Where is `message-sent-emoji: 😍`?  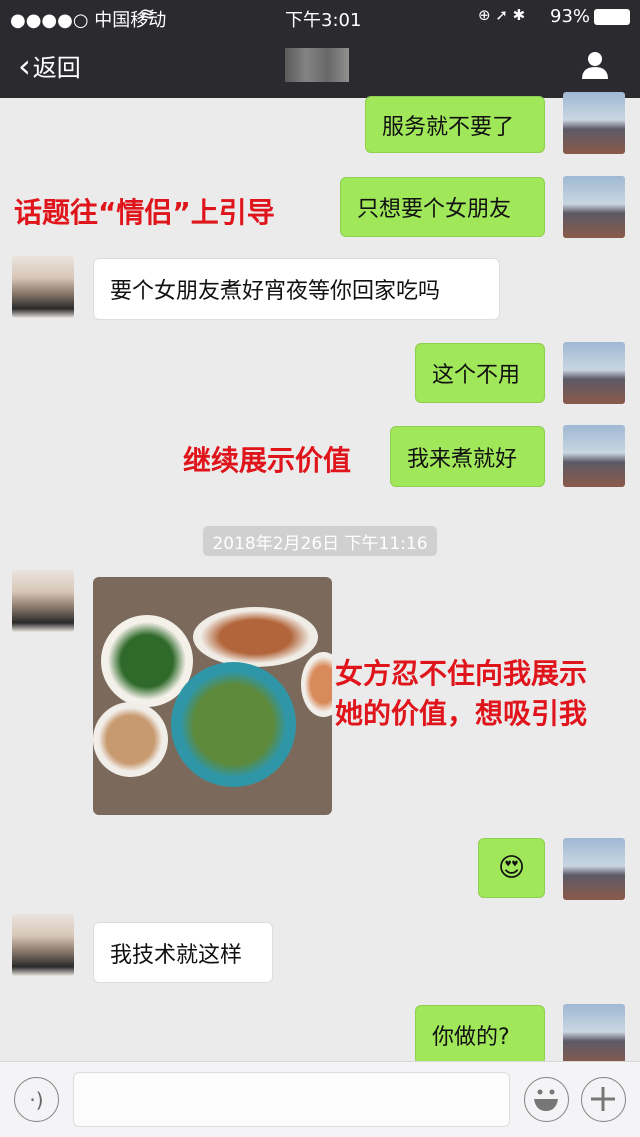
message-sent-emoji: 😍 is located at coordinates (511, 868).